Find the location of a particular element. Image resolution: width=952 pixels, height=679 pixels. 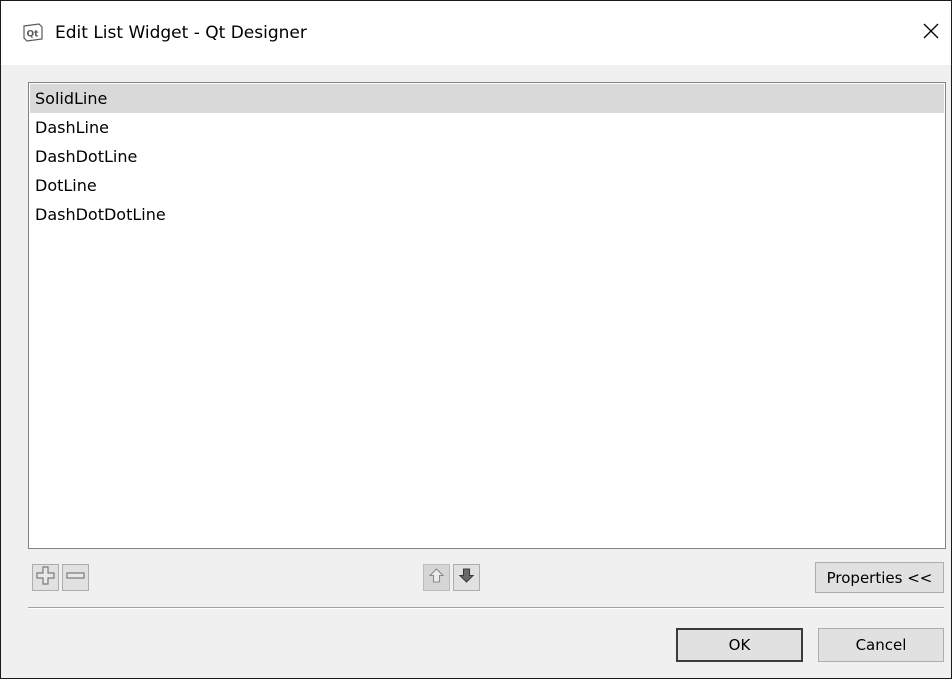

window-title: Edit List Widget - Qt Designer is located at coordinates (181, 33).